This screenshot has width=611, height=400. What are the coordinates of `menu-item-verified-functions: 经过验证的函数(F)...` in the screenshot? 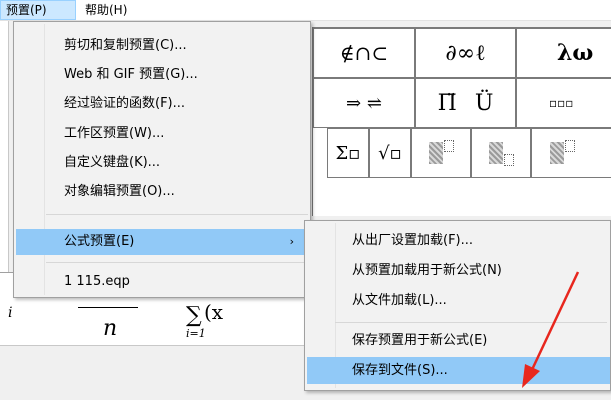 It's located at (162, 104).